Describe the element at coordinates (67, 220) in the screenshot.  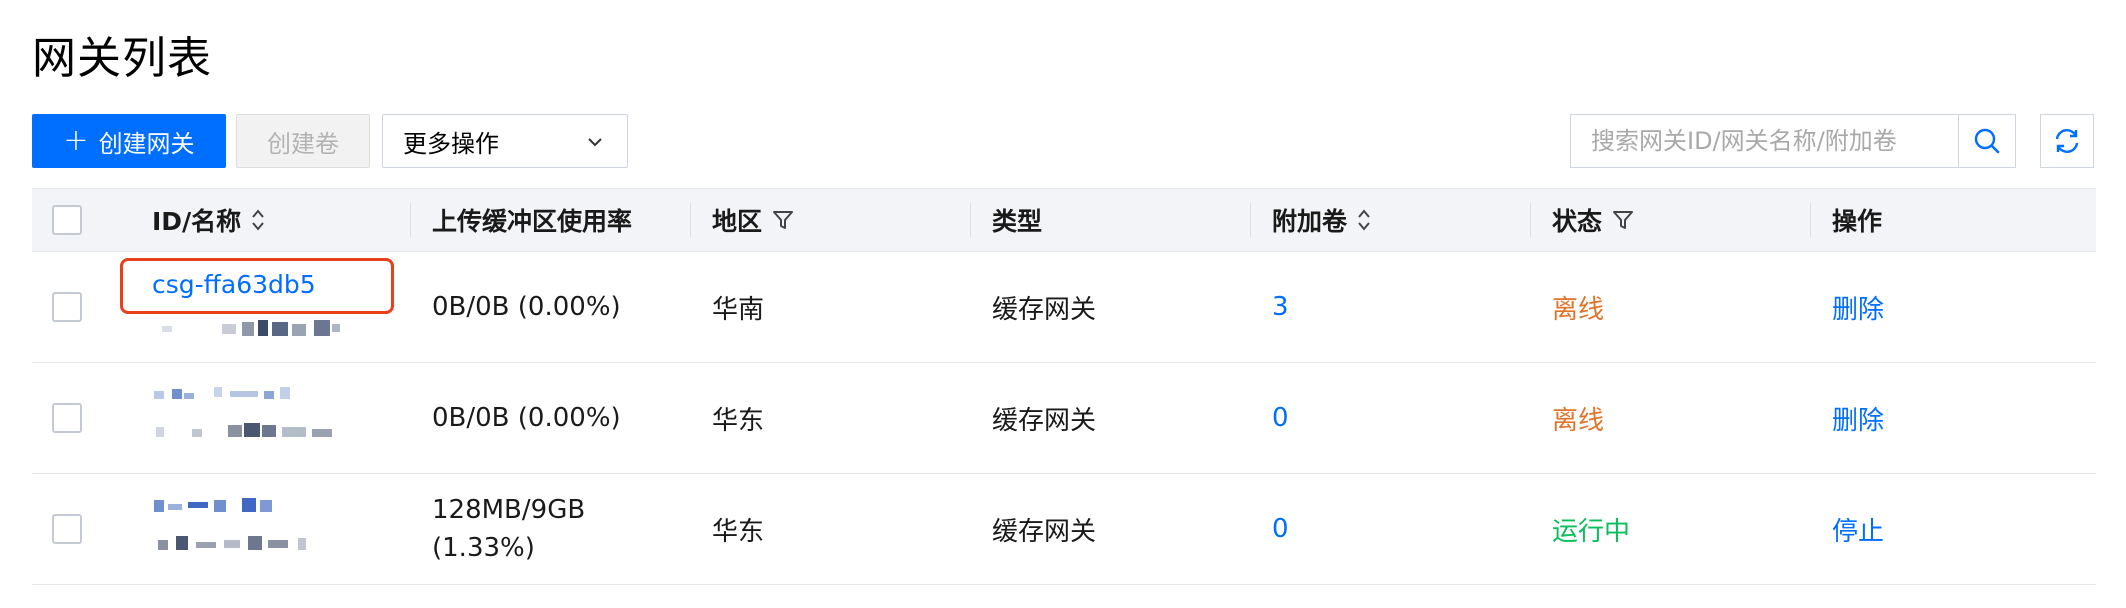
I see `select-all-checkbox` at that location.